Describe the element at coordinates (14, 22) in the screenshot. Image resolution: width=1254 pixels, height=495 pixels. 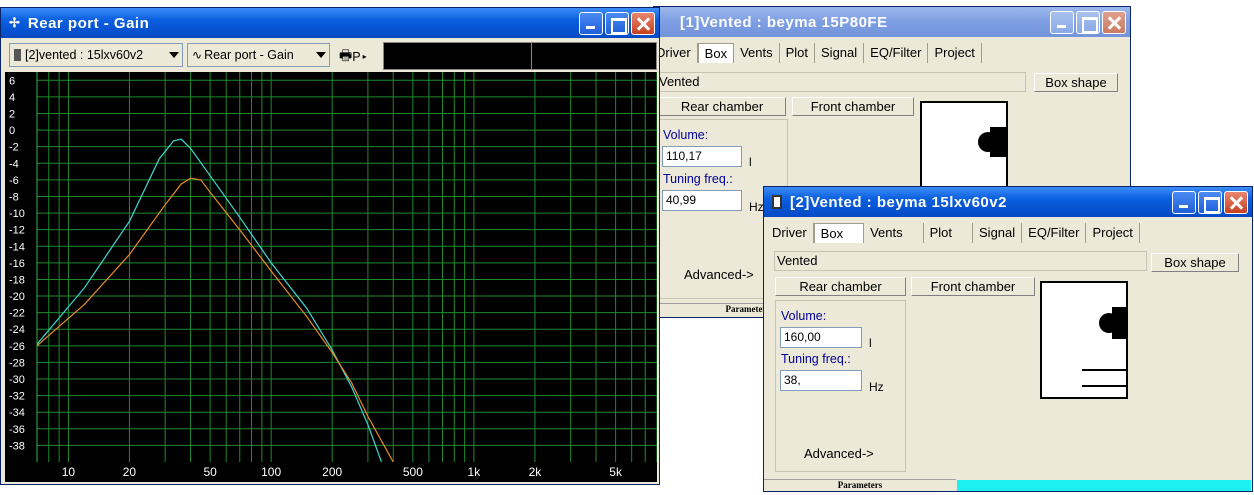
I see `gain-window-icon: ✢` at that location.